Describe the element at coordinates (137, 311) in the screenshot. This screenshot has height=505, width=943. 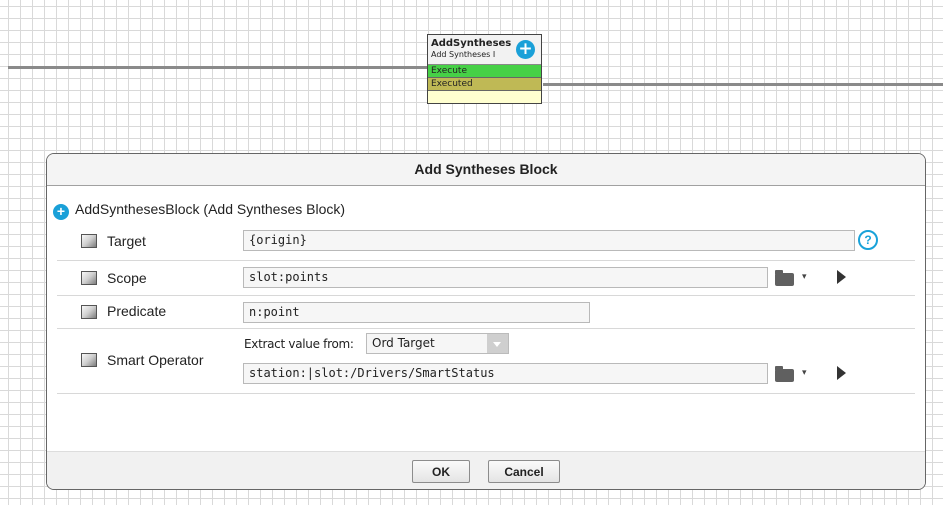
I see `predicate-label: Predicate` at that location.